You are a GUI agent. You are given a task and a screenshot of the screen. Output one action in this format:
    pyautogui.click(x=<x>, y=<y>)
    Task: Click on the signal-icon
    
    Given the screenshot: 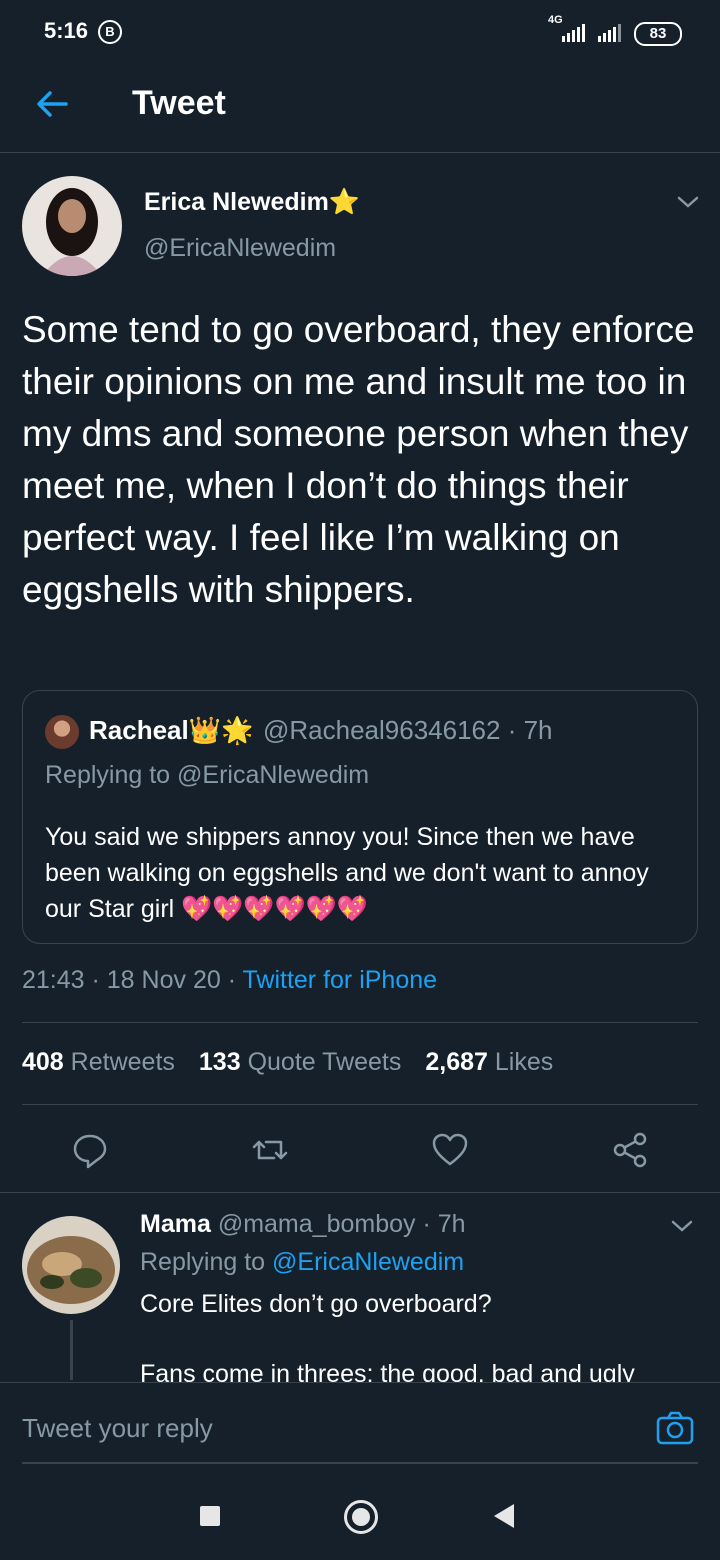 What is the action you would take?
    pyautogui.click(x=573, y=33)
    